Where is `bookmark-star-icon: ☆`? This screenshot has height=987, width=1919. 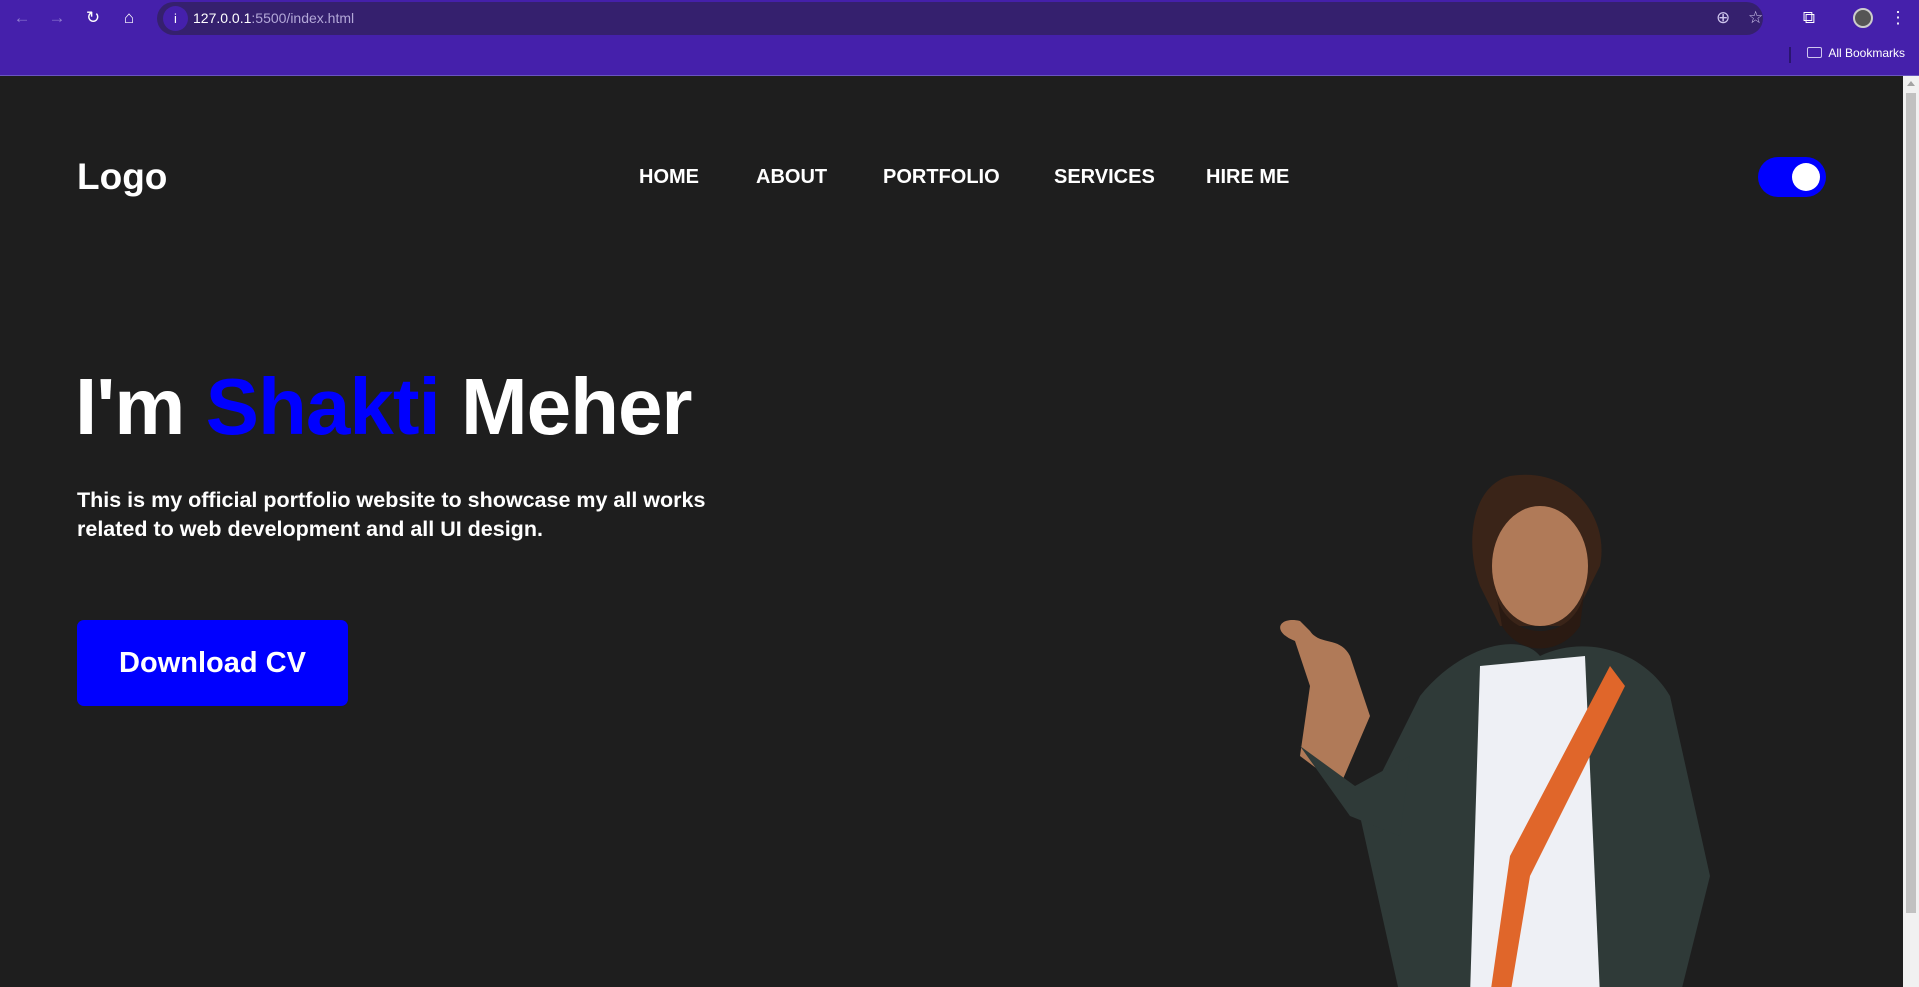 bookmark-star-icon: ☆ is located at coordinates (1755, 18).